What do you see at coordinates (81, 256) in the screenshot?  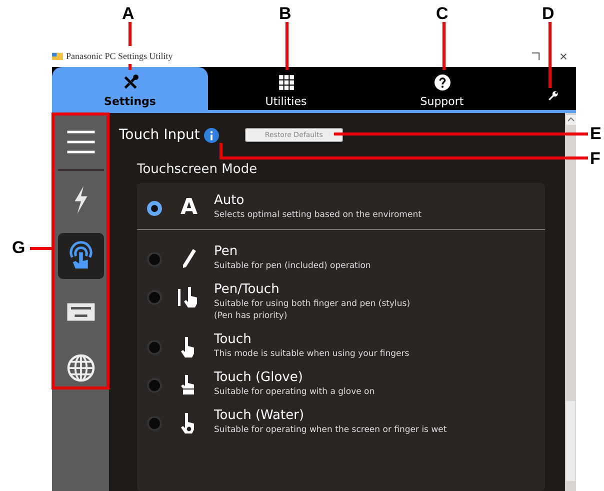 I see `sidebar-item` at bounding box center [81, 256].